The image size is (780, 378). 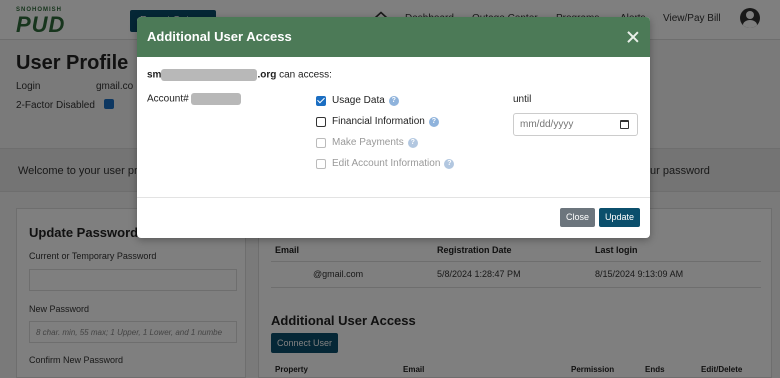 I want to click on close-button: Close, so click(x=578, y=217).